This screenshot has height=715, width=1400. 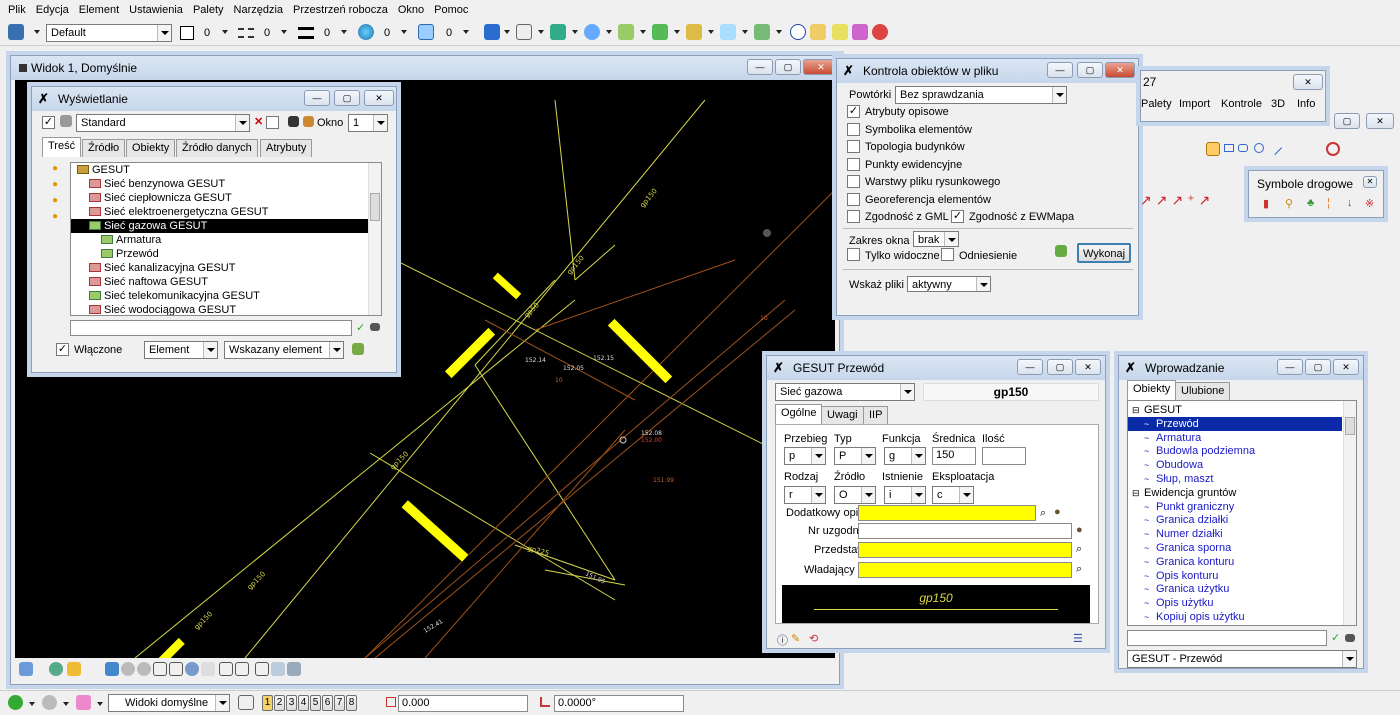 What do you see at coordinates (375, 327) in the screenshot?
I see `keyboard-icon` at bounding box center [375, 327].